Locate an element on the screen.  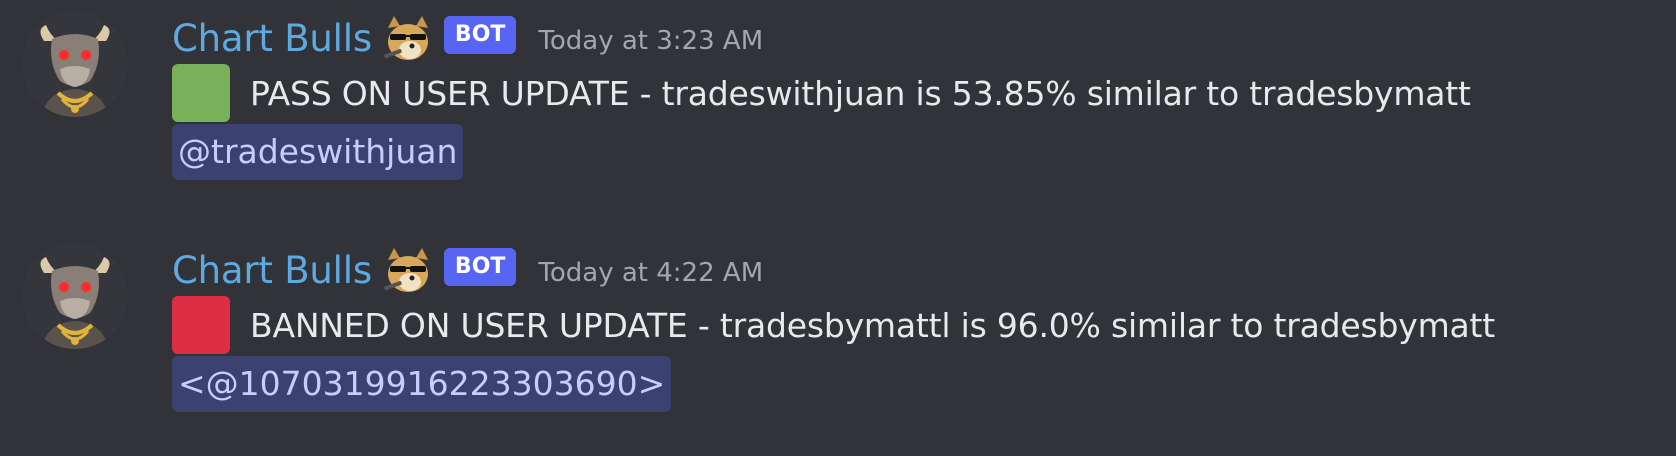
red-square-emoji is located at coordinates (201, 325).